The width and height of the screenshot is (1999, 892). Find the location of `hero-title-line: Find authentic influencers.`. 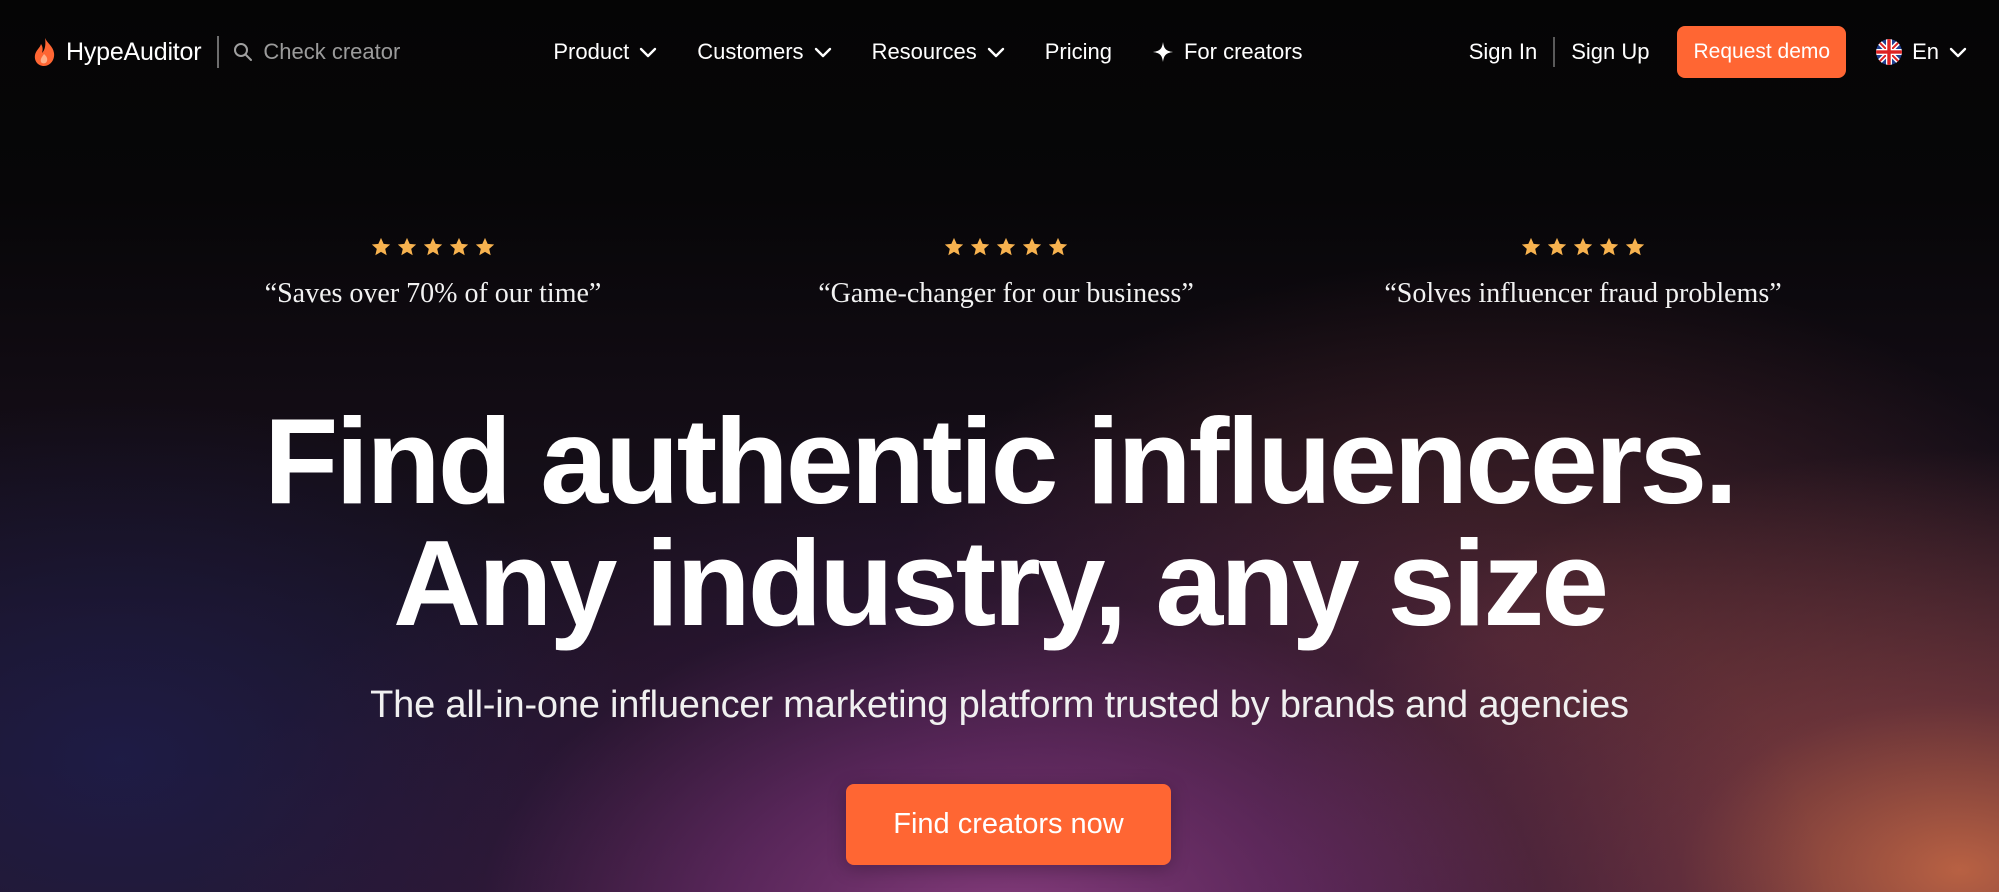

hero-title-line: Find authentic influencers. is located at coordinates (1000, 461).